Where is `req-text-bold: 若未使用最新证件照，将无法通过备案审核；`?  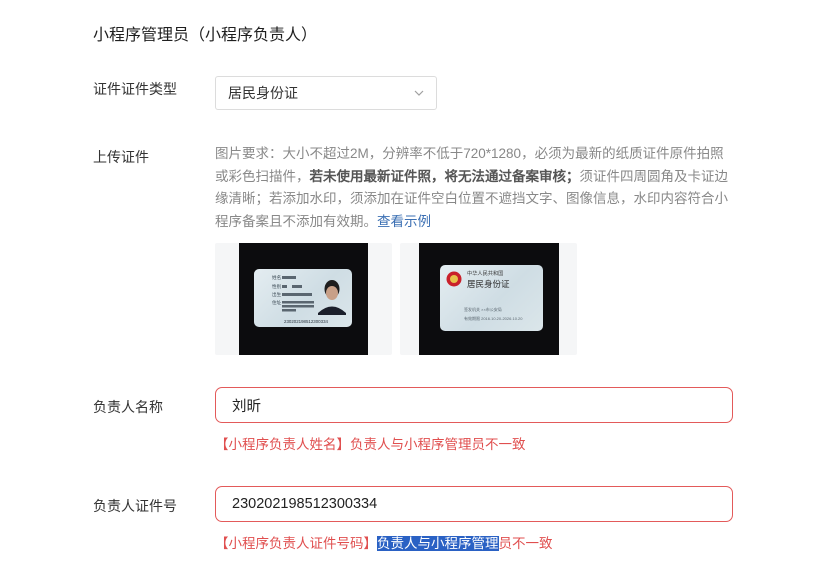 req-text-bold: 若未使用最新证件照，将无法通过备案审核； is located at coordinates (444, 176).